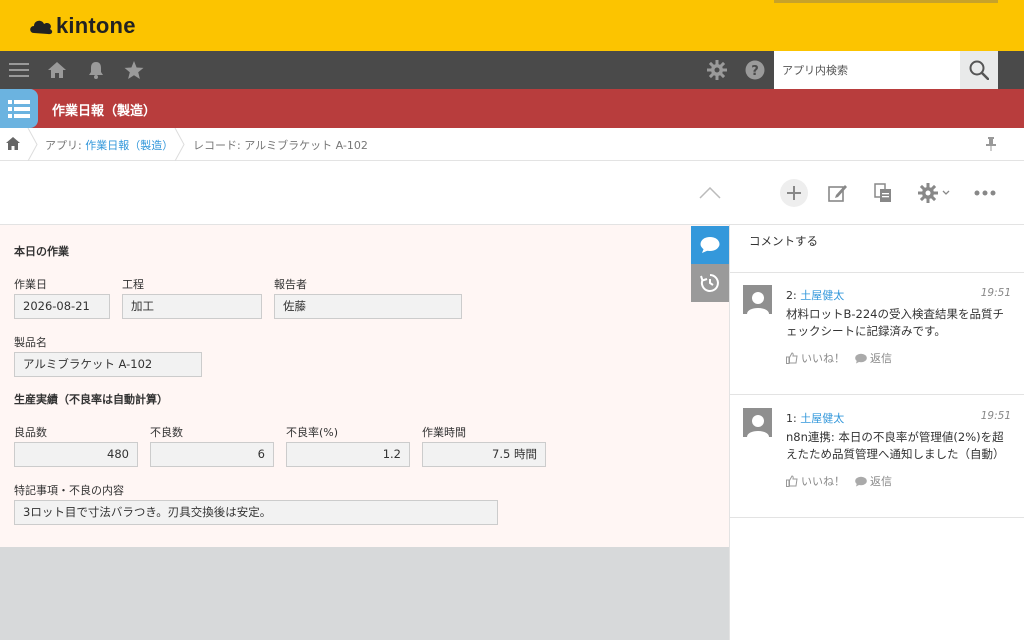  I want to click on notes-field: 3ロット目で寸法バラつき。刃具交換後は安定。, so click(256, 512).